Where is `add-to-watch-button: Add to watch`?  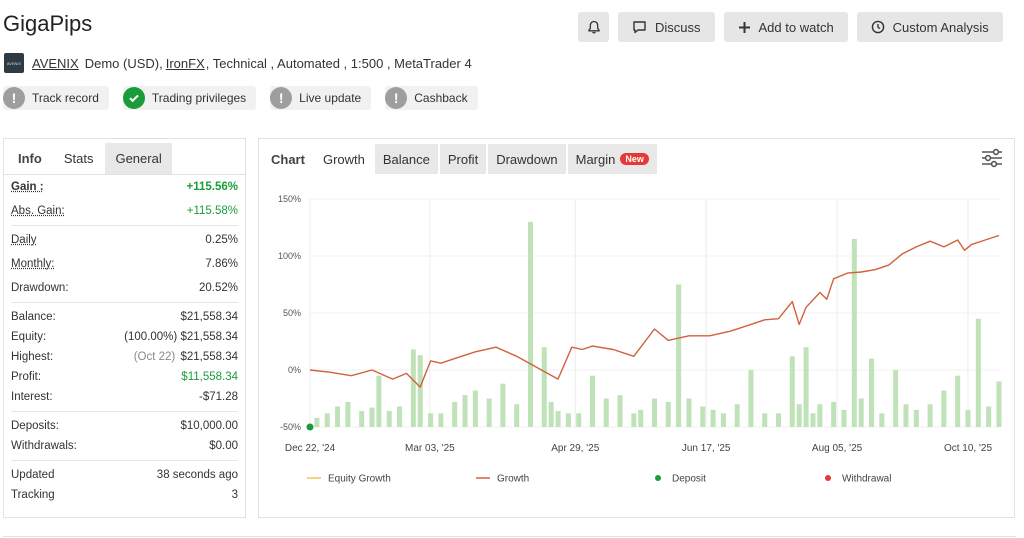 add-to-watch-button: Add to watch is located at coordinates (785, 27).